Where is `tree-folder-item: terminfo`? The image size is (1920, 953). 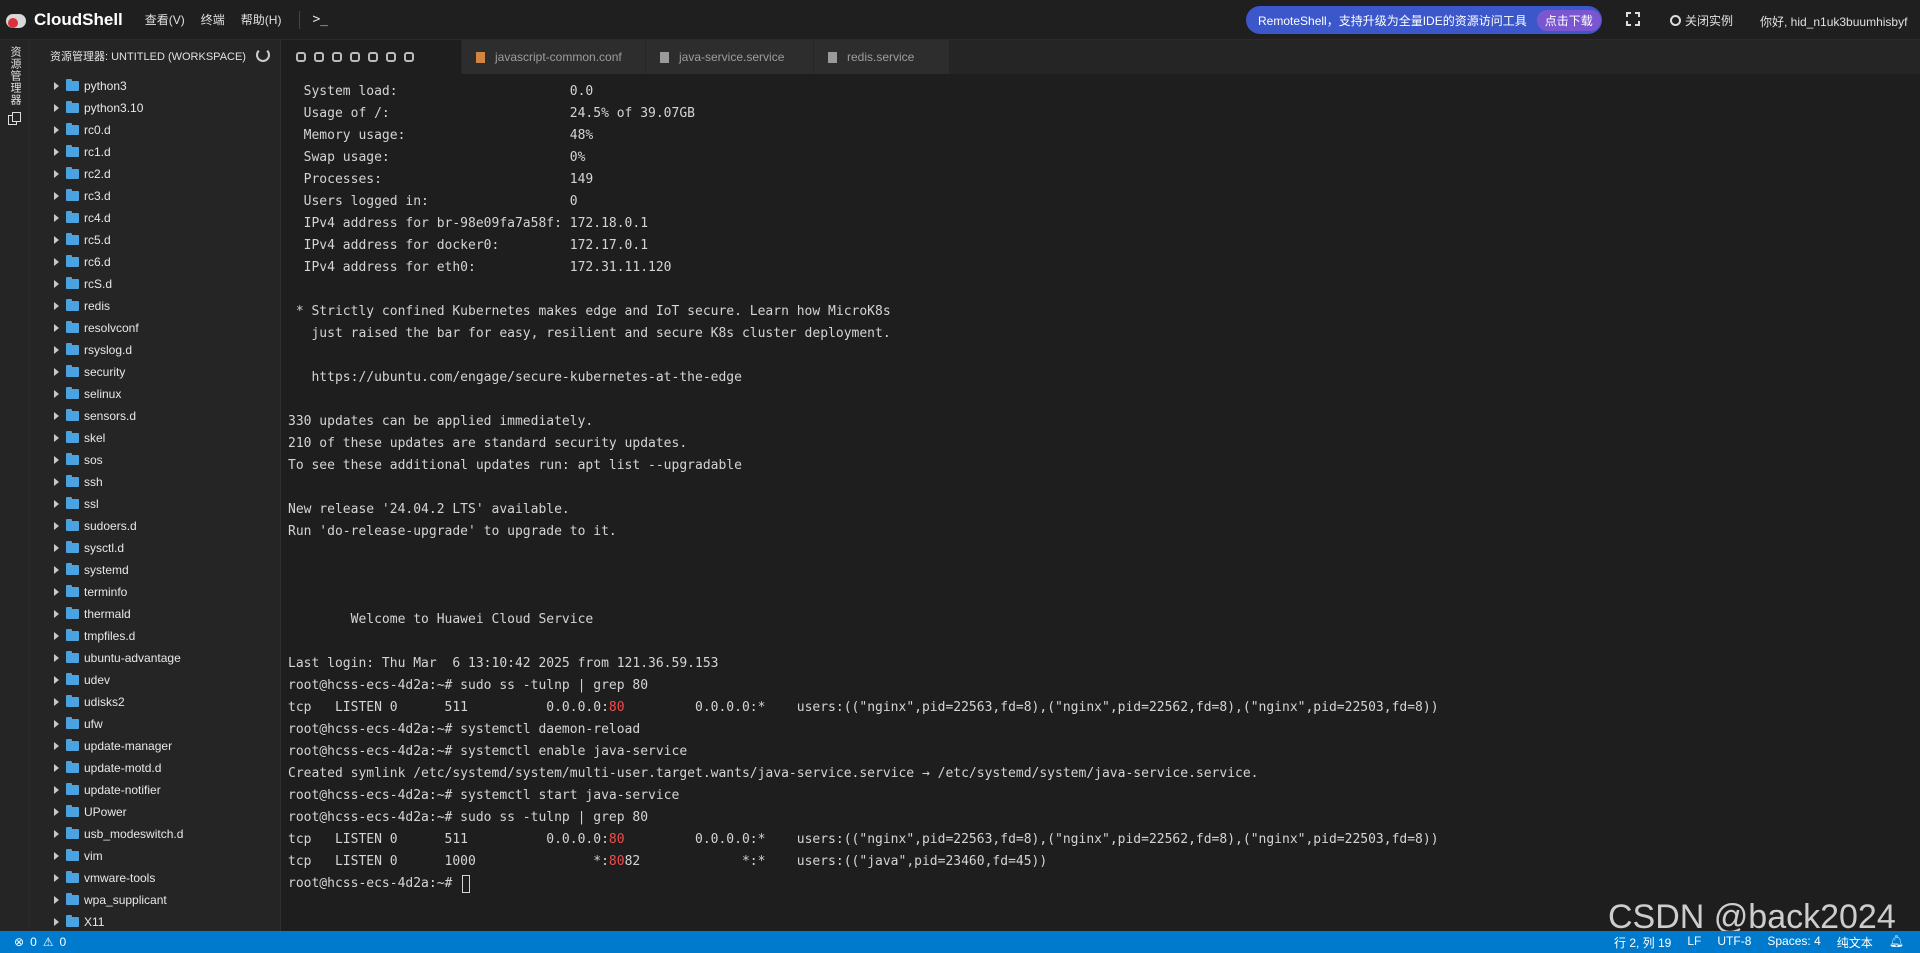
tree-folder-item: terminfo is located at coordinates (155, 592).